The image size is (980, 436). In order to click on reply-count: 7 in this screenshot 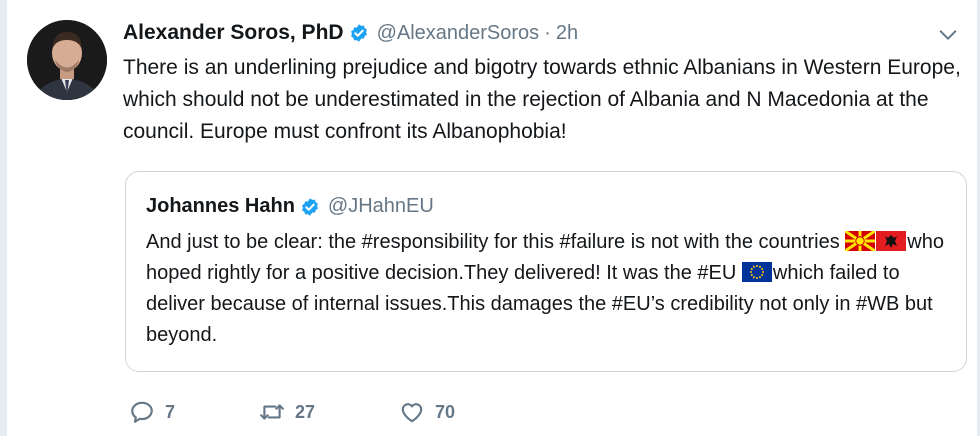, I will do `click(170, 411)`.